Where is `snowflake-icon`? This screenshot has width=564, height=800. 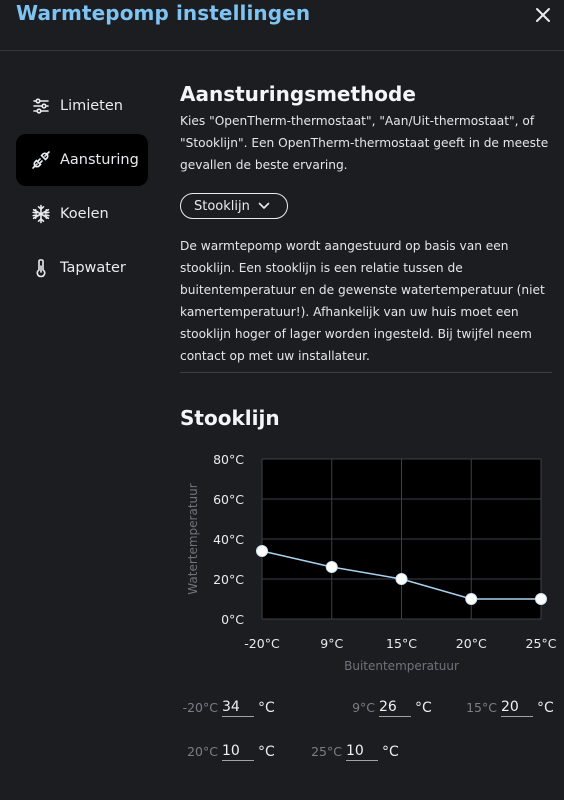 snowflake-icon is located at coordinates (41, 214).